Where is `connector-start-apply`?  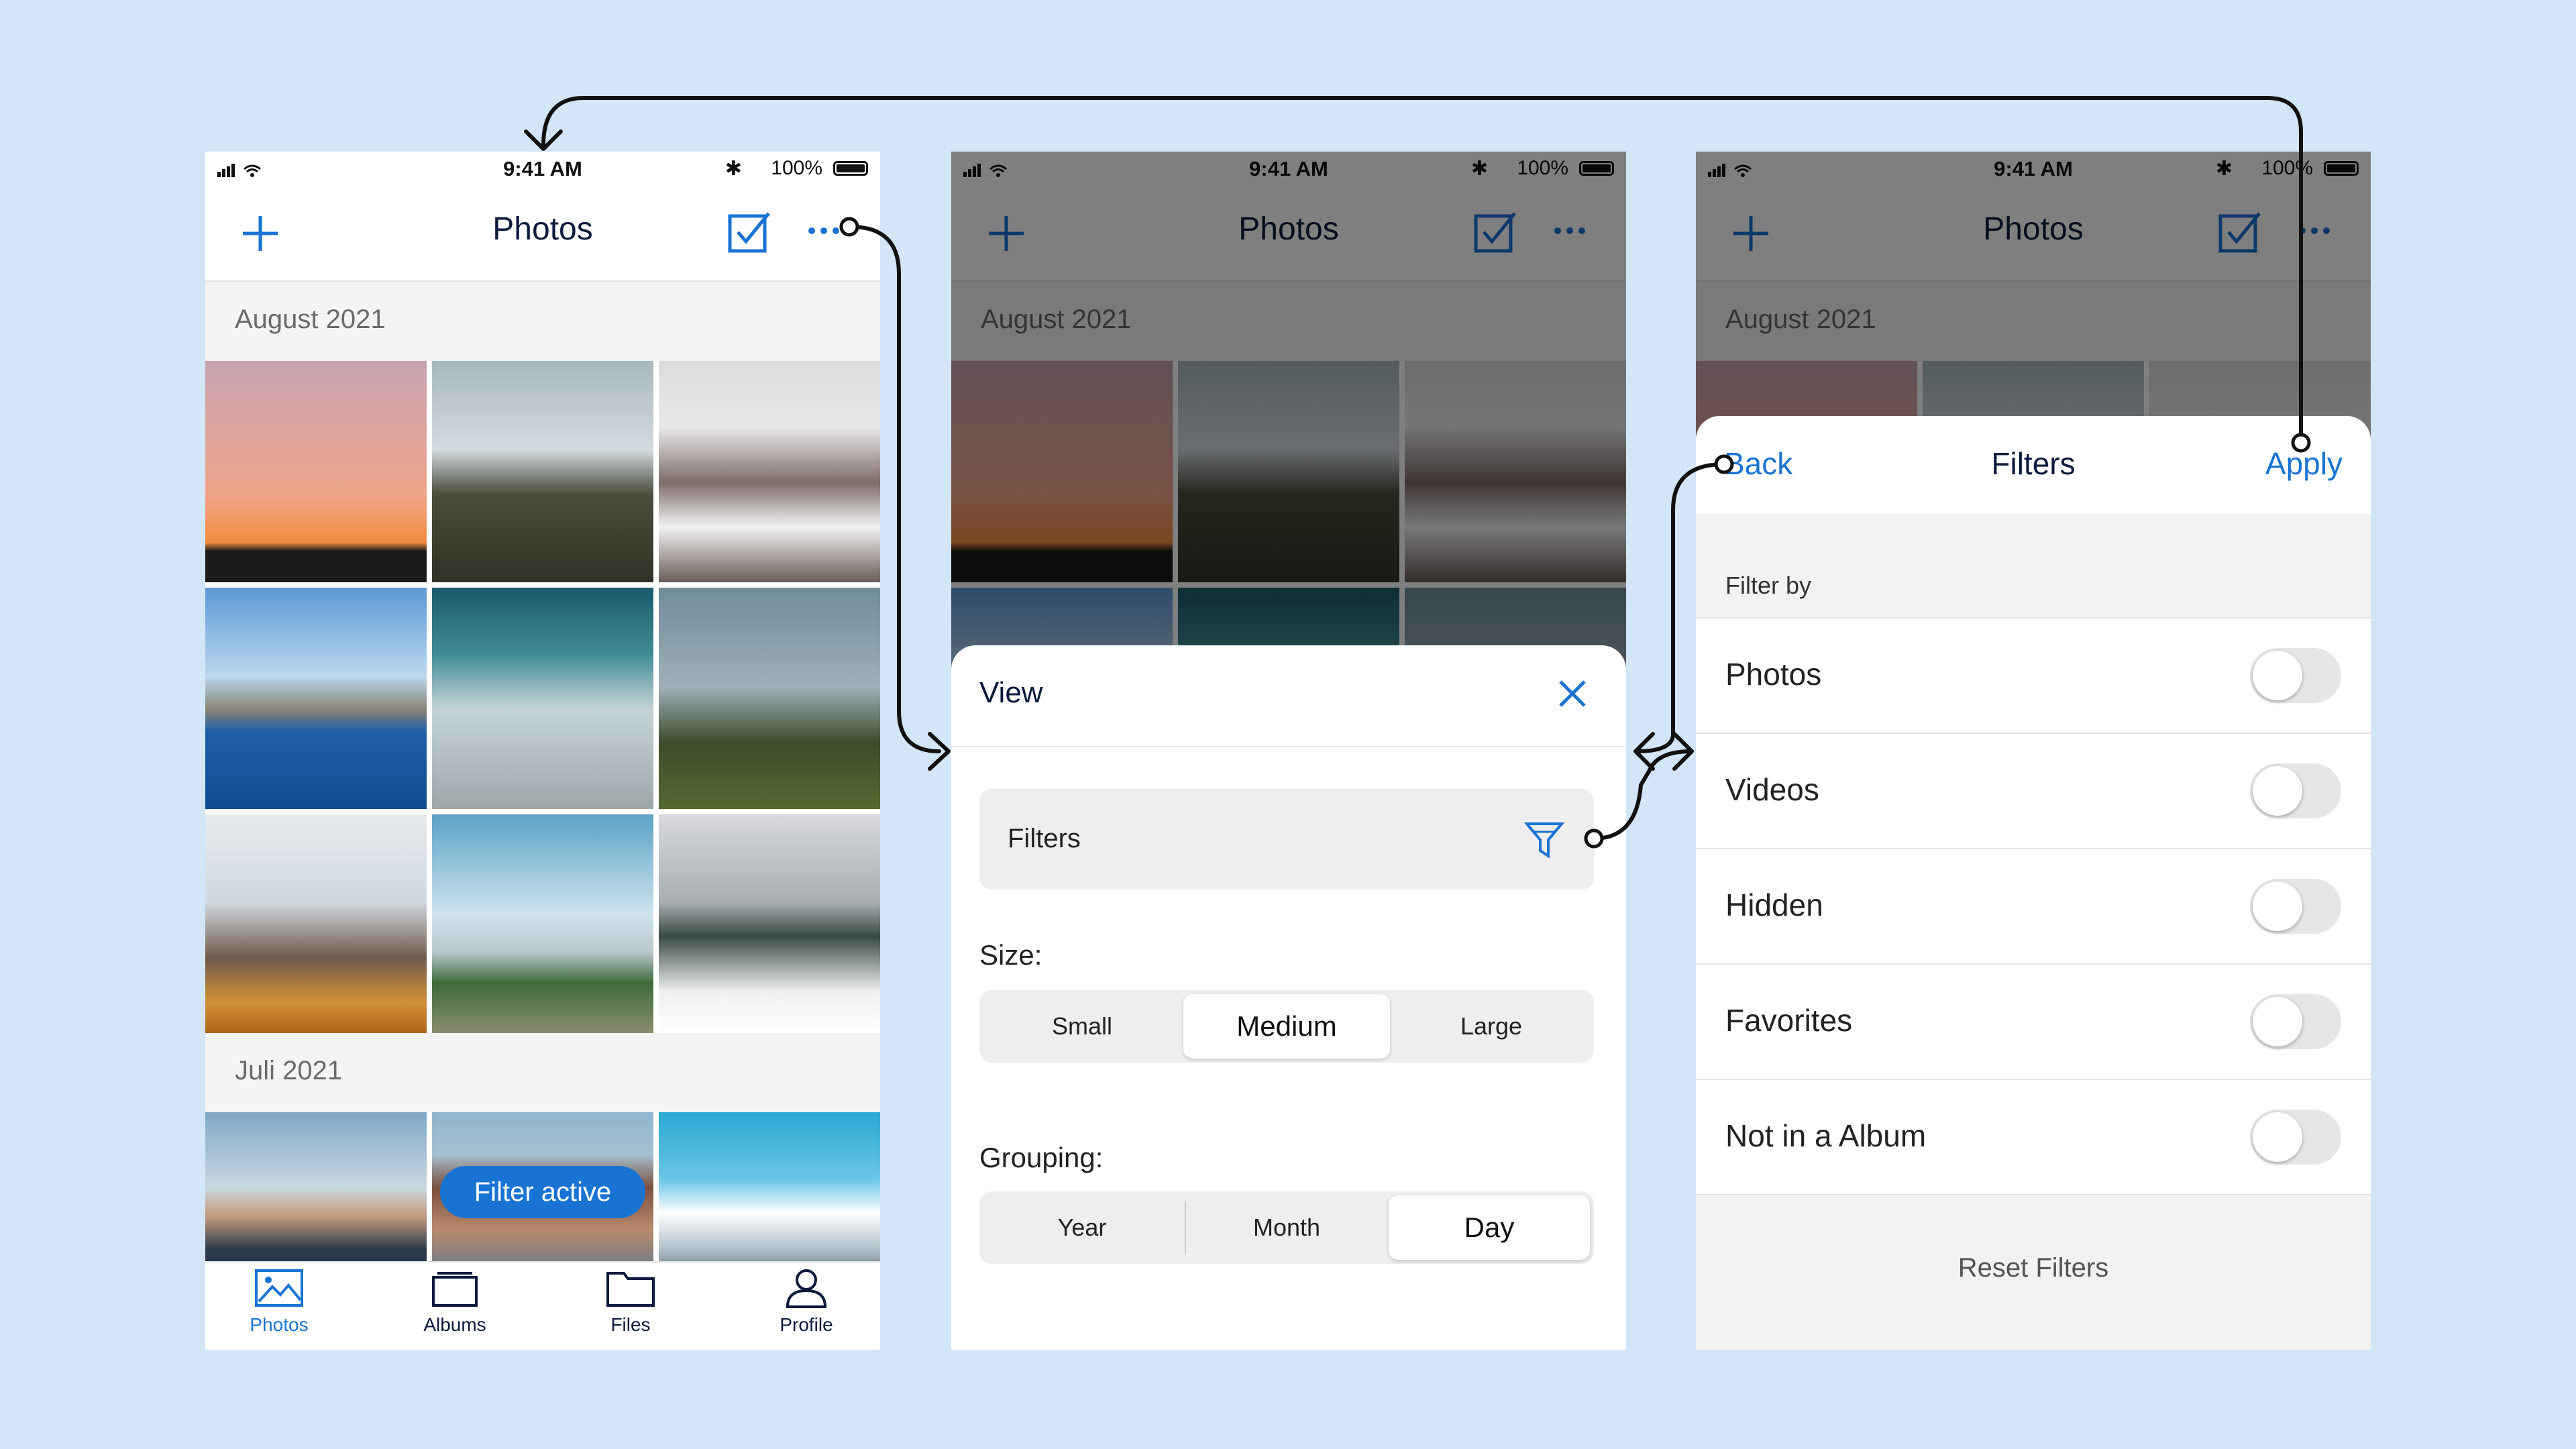
connector-start-apply is located at coordinates (2301, 443).